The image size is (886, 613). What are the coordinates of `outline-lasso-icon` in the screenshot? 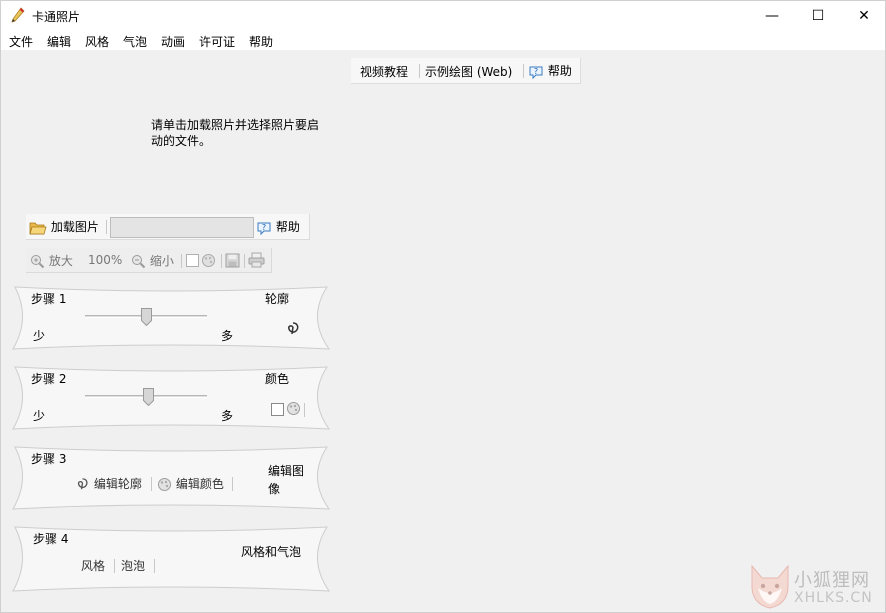 It's located at (293, 329).